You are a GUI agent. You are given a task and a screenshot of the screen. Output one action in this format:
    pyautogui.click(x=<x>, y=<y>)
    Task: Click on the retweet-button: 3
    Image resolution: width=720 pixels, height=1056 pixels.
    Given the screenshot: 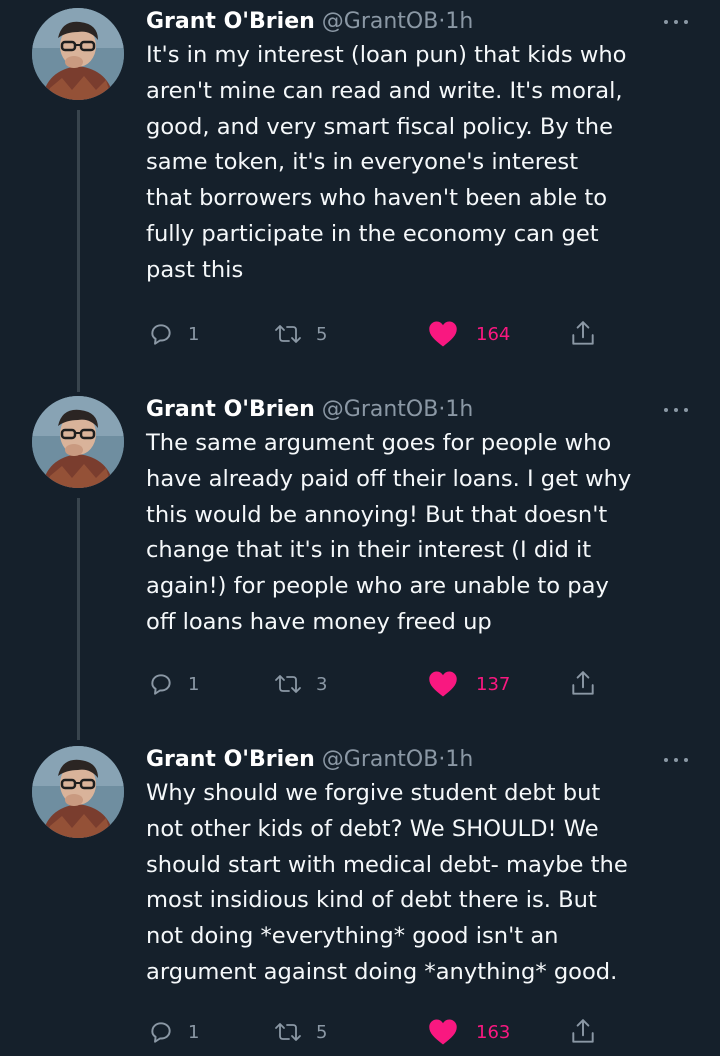 What is the action you would take?
    pyautogui.click(x=300, y=684)
    